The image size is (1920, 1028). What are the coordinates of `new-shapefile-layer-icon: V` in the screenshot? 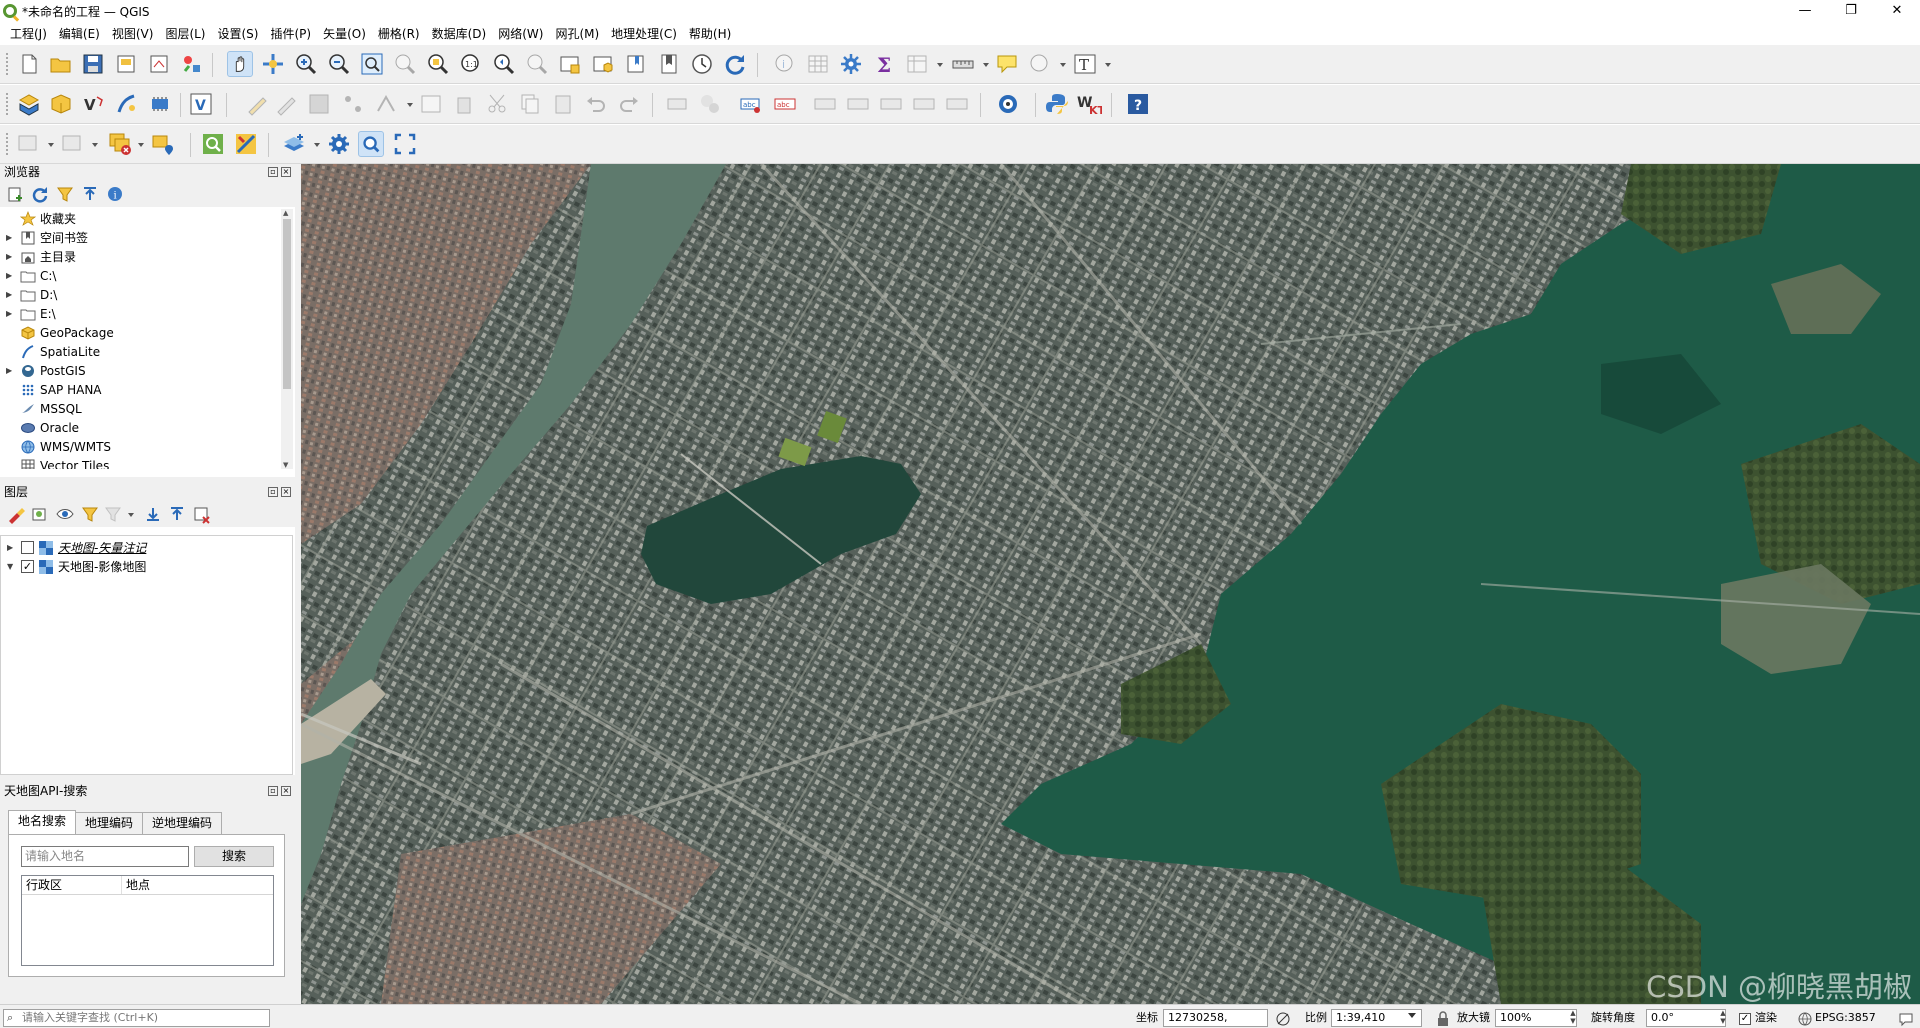 It's located at (94, 104).